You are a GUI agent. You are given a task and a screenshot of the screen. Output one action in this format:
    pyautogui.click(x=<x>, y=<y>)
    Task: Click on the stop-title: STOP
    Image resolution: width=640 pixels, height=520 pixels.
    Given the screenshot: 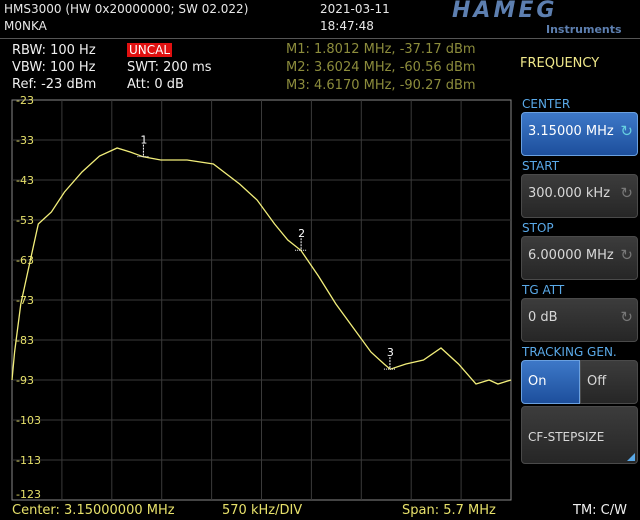 What is the action you would take?
    pyautogui.click(x=538, y=228)
    